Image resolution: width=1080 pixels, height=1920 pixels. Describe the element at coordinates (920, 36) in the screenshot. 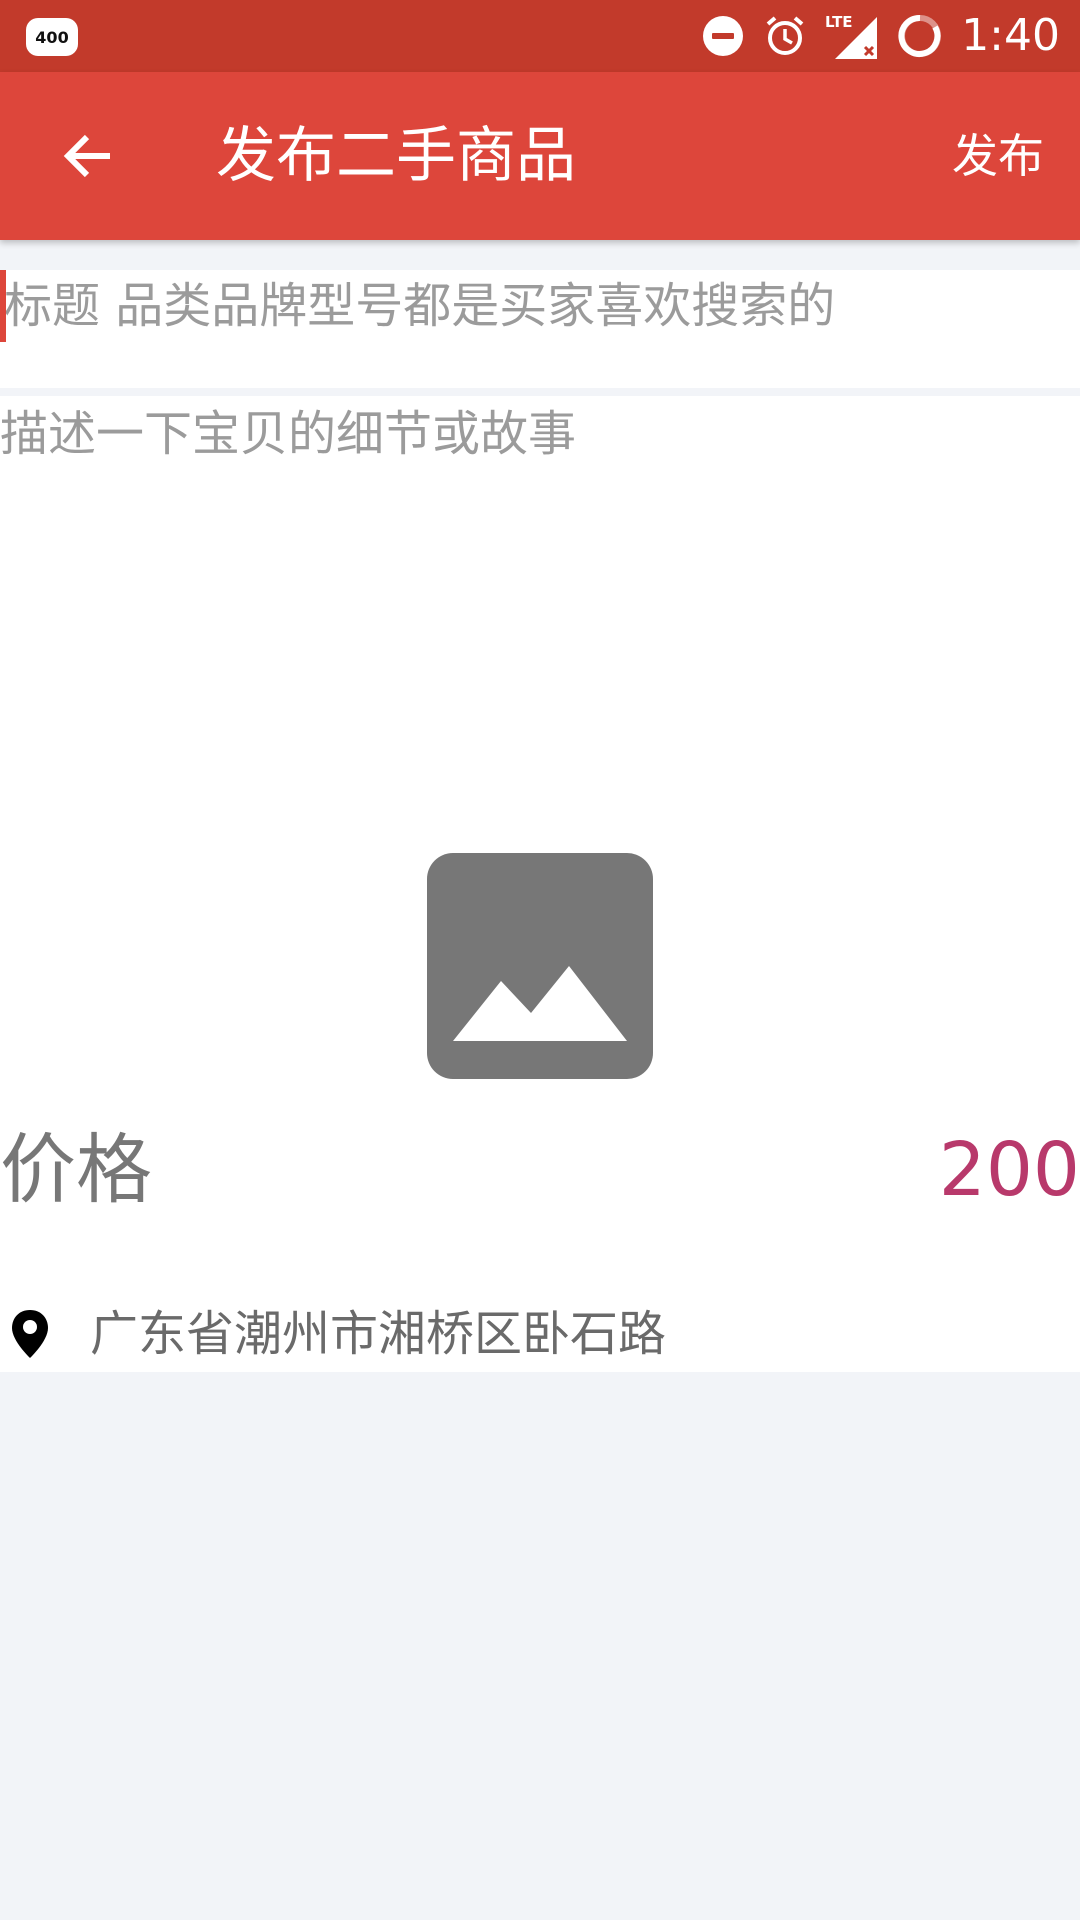

I see `battery-charging-icon` at that location.